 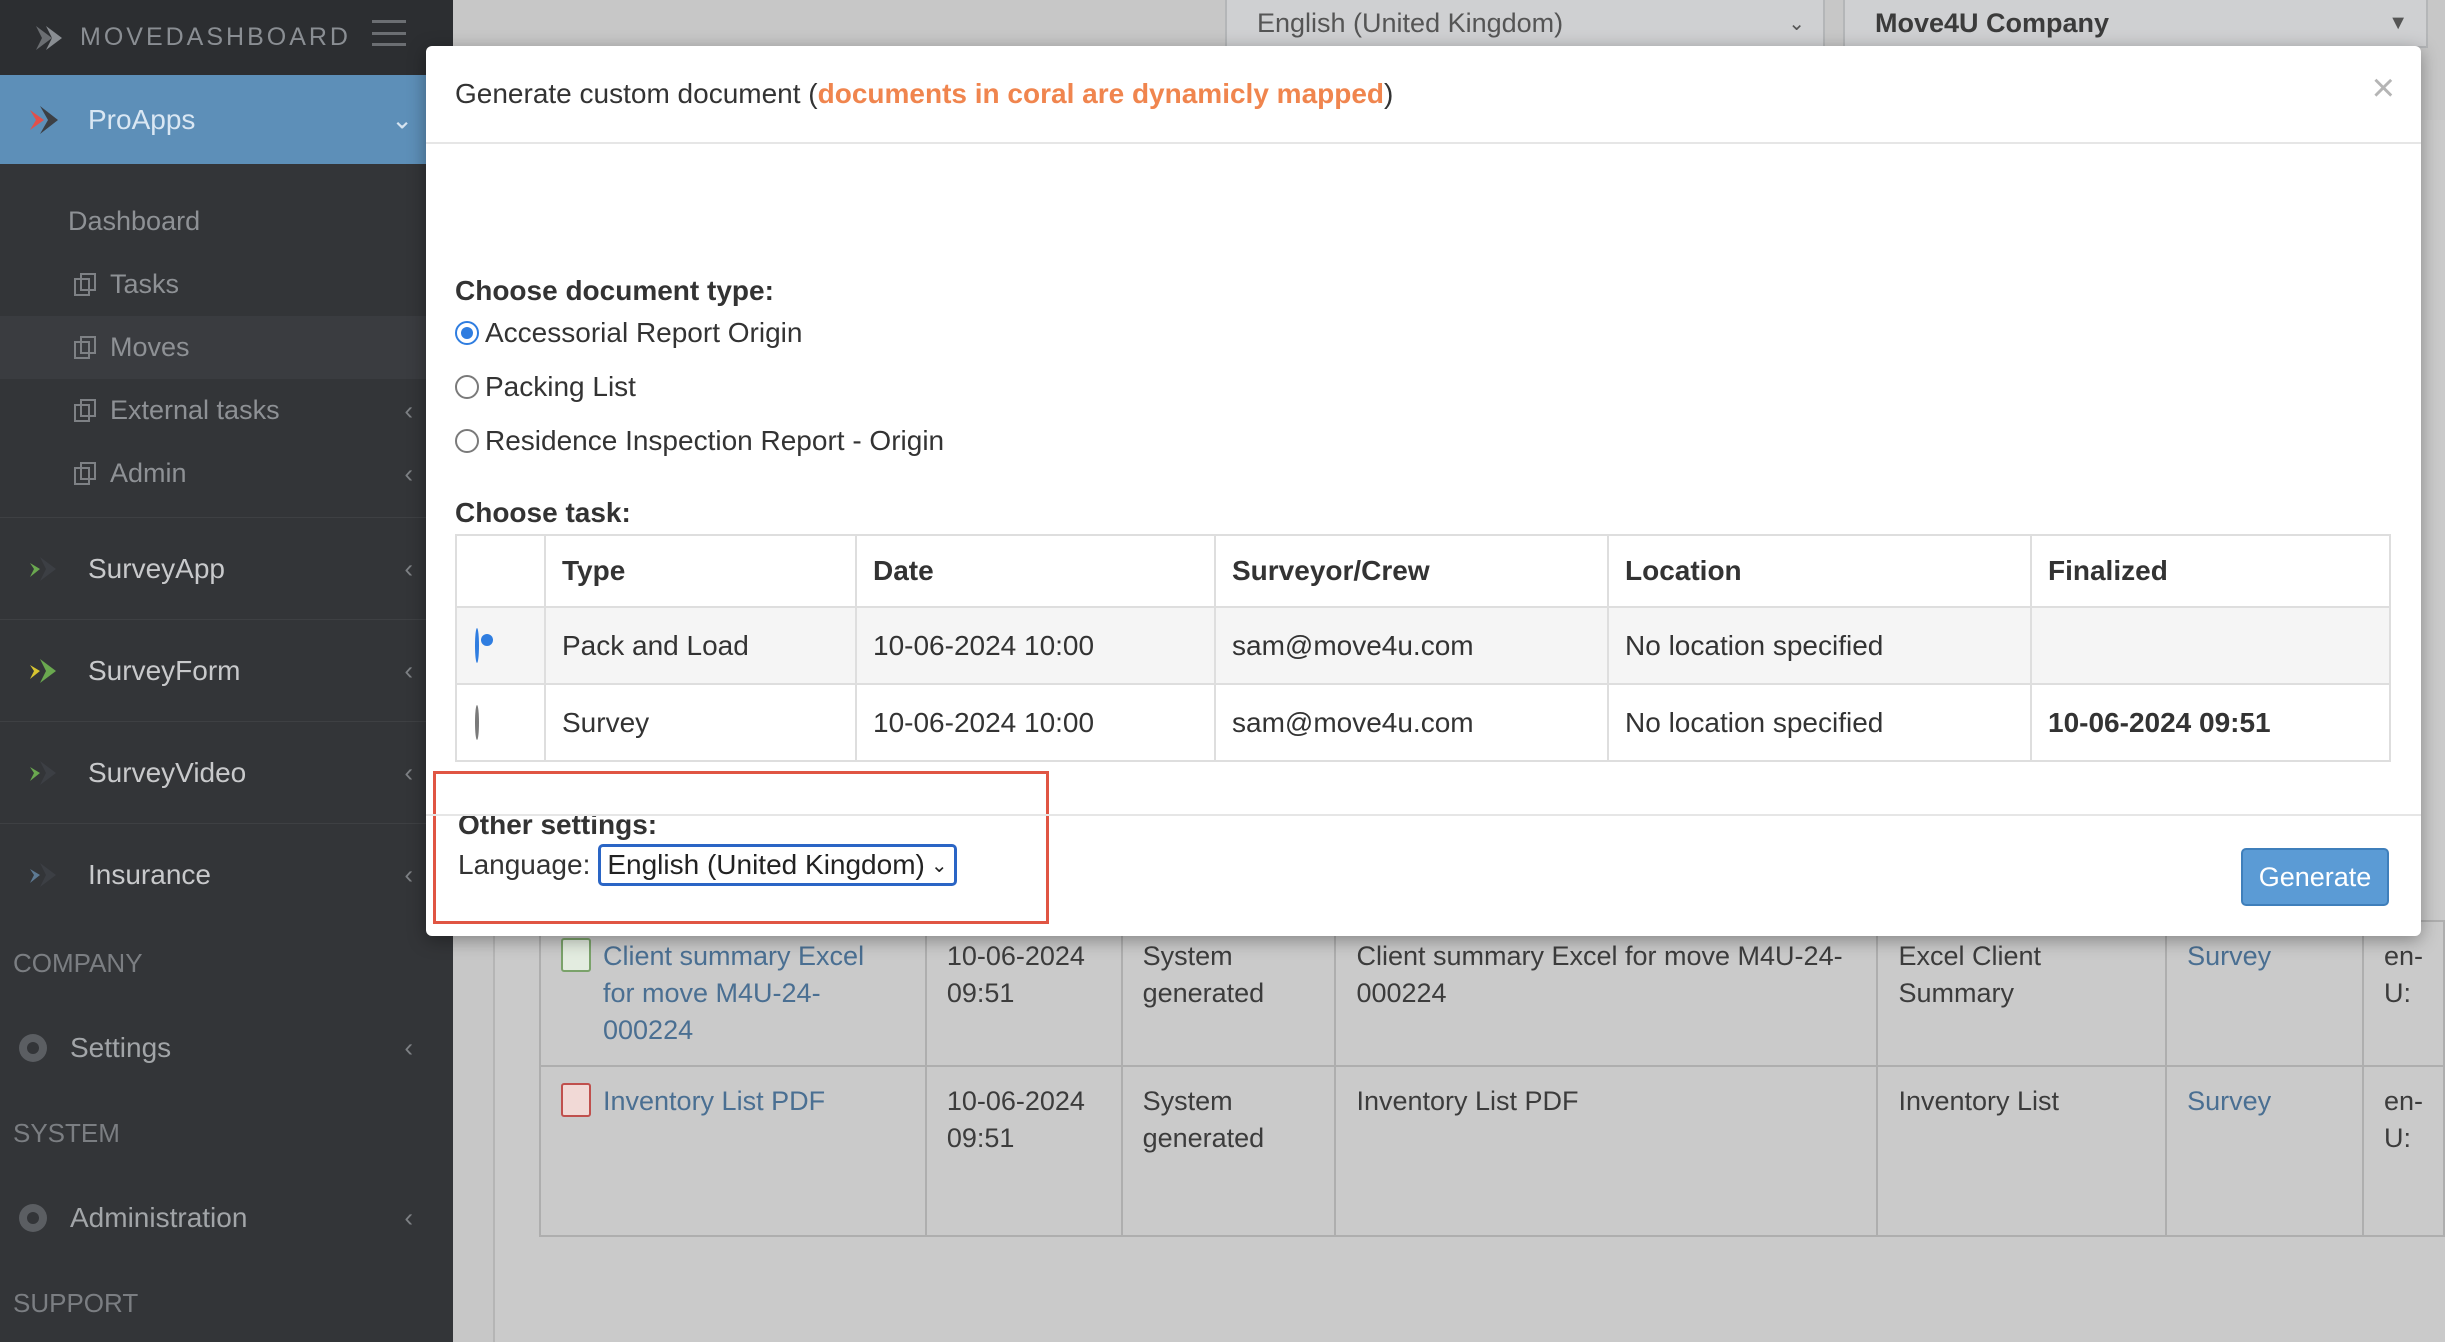 I want to click on top-language-select: English (United Kingdom) ⌄, so click(x=1525, y=24).